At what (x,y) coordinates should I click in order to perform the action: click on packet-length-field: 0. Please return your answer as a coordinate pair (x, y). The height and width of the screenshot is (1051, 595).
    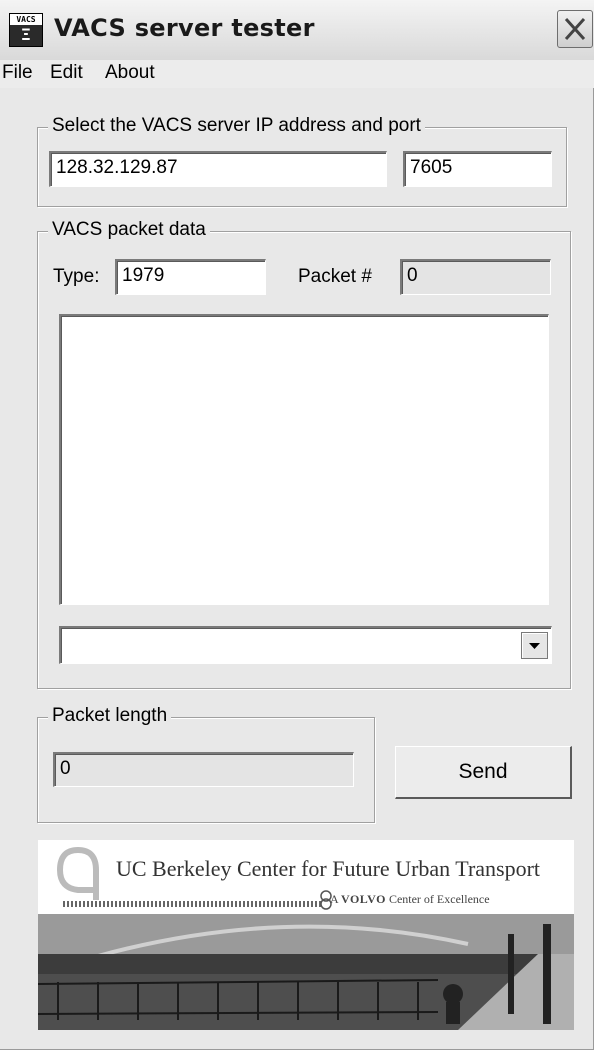
    Looking at the image, I should click on (203, 769).